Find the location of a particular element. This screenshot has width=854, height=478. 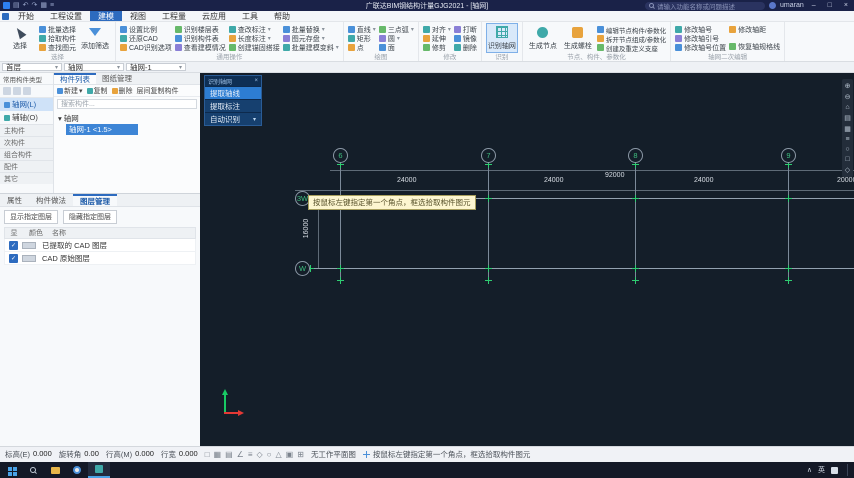

tree-item-grid-1: 轴网-1 <1.5> is located at coordinates (102, 129).